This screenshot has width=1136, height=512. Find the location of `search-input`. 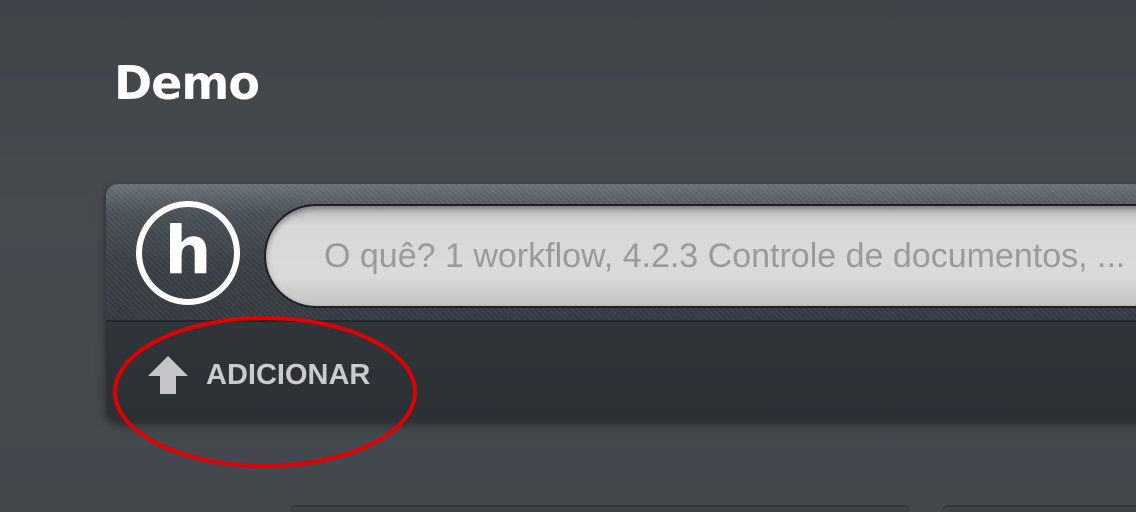

search-input is located at coordinates (701, 256).